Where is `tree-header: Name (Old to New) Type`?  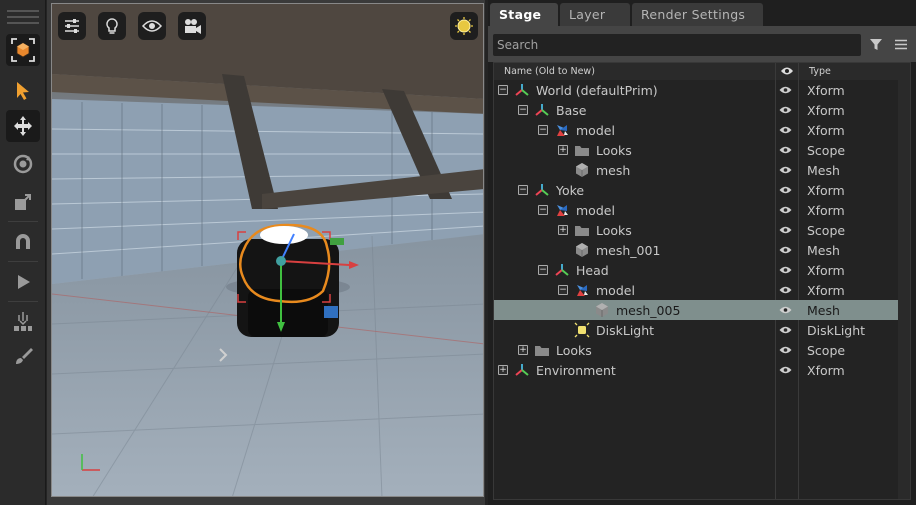
tree-header: Name (Old to New) Type is located at coordinates (696, 71).